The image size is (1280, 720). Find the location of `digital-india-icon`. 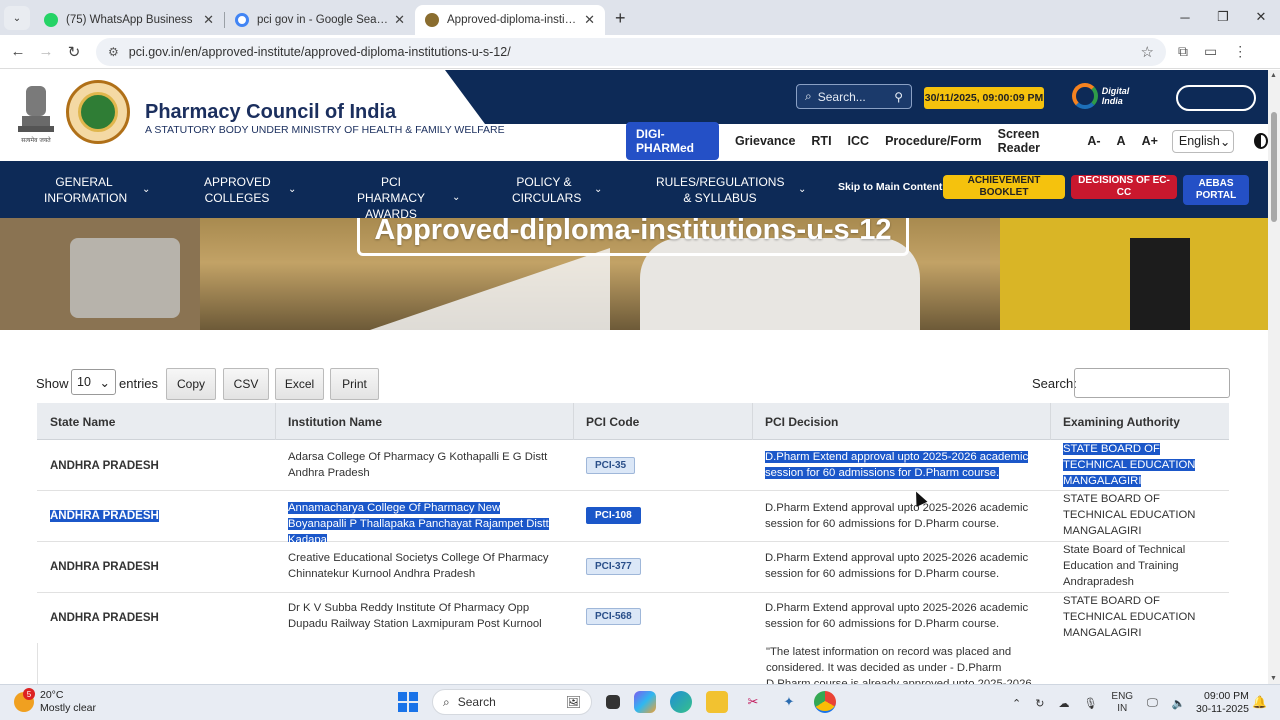

digital-india-icon is located at coordinates (1085, 96).